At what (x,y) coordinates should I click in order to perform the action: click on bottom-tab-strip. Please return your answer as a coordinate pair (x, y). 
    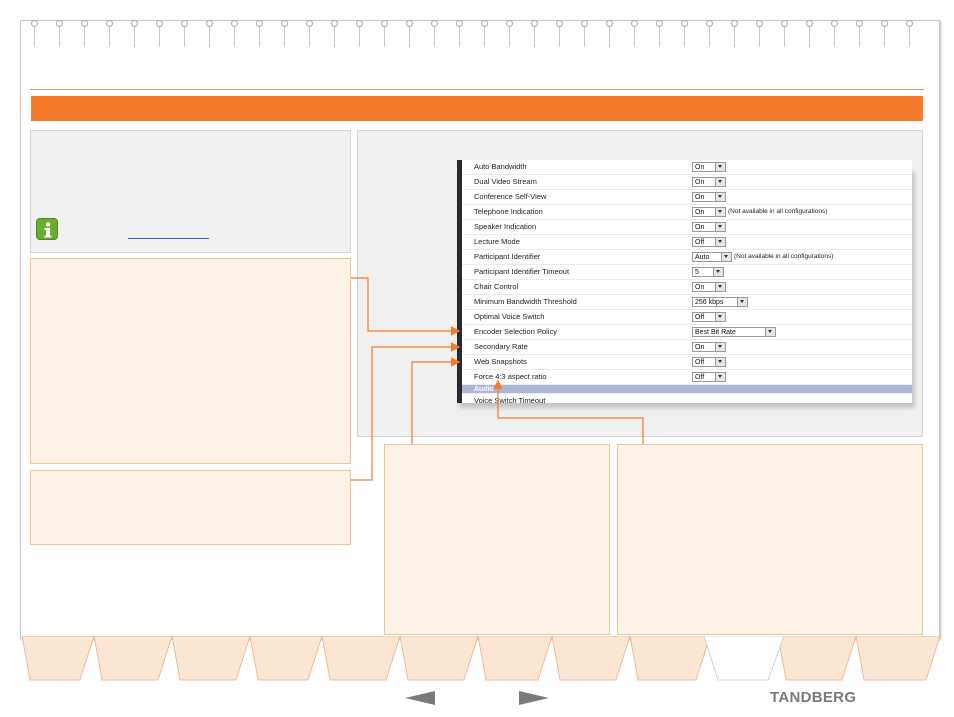
    Looking at the image, I should click on (481, 658).